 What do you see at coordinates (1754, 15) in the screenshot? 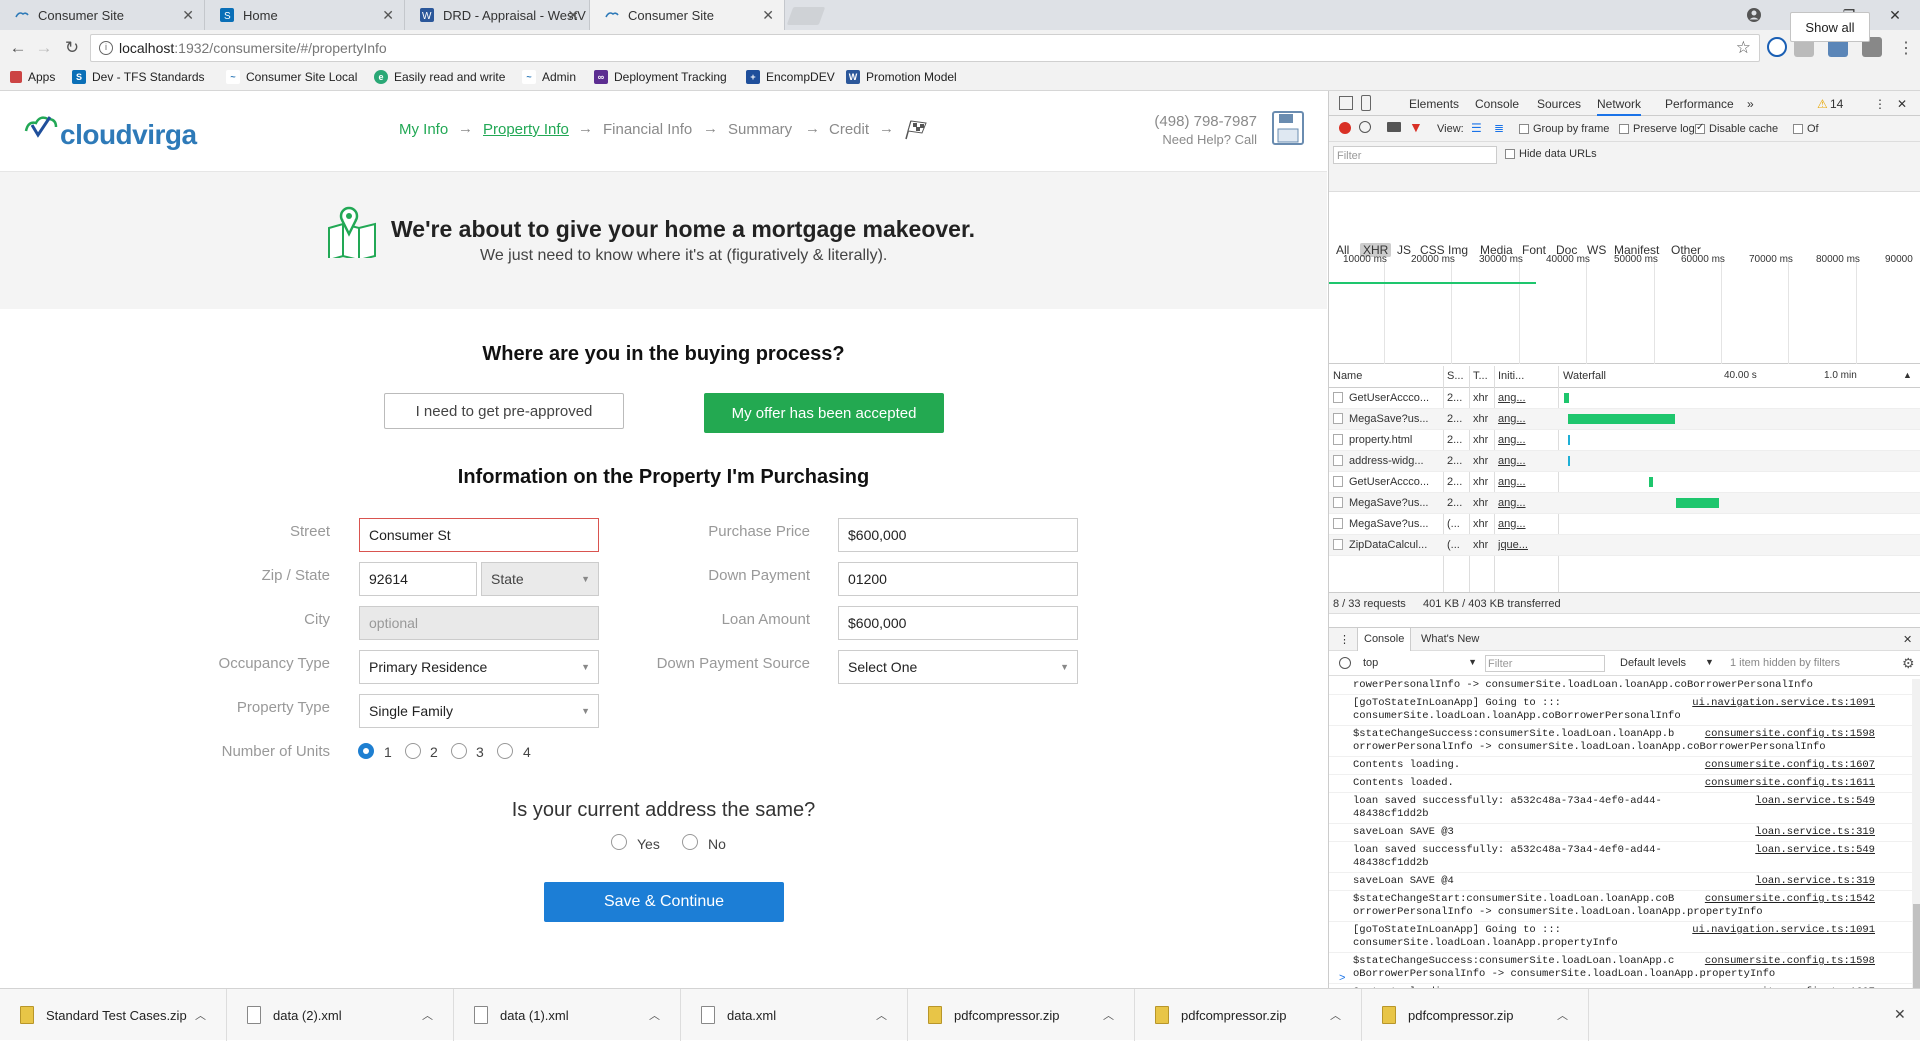
I see `profile-icon` at bounding box center [1754, 15].